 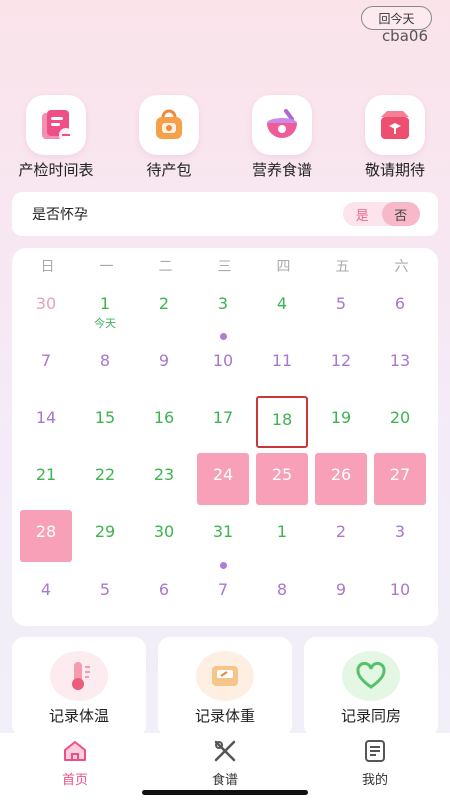 What do you see at coordinates (47, 267) in the screenshot?
I see `weekday-label: 日` at bounding box center [47, 267].